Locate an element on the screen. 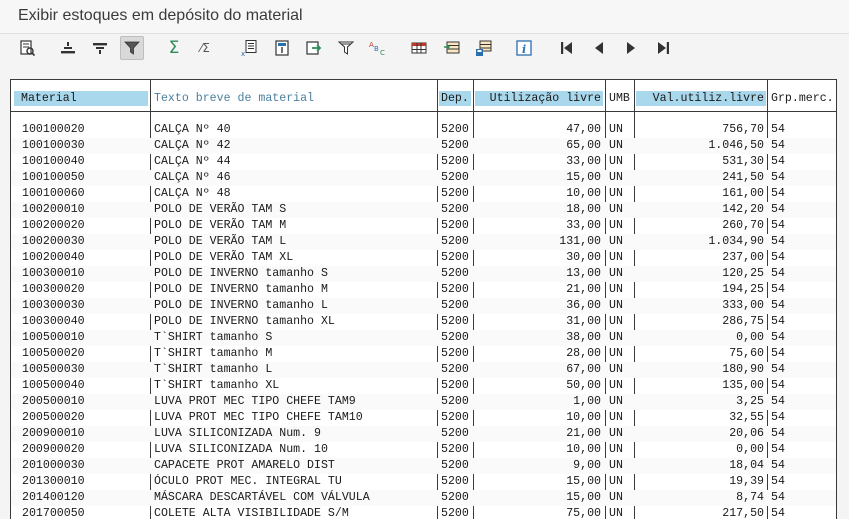  sort-descending-icon is located at coordinates (100, 48).